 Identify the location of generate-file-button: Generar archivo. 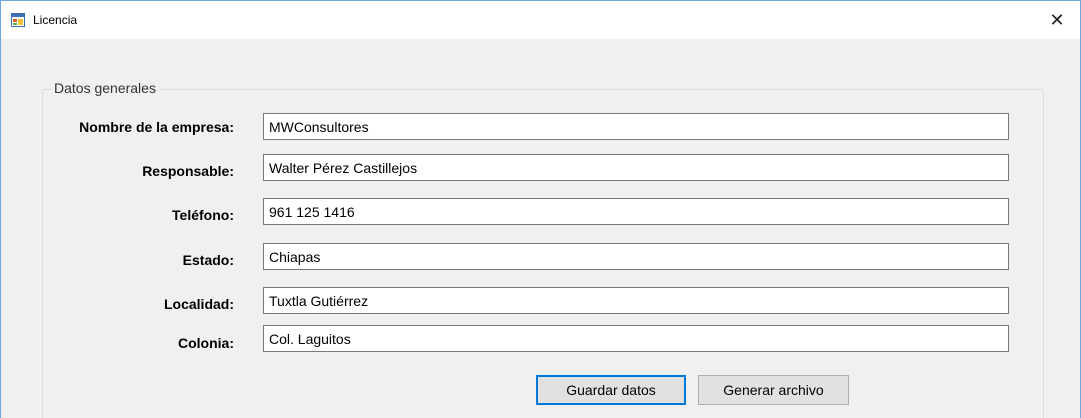
(773, 390).